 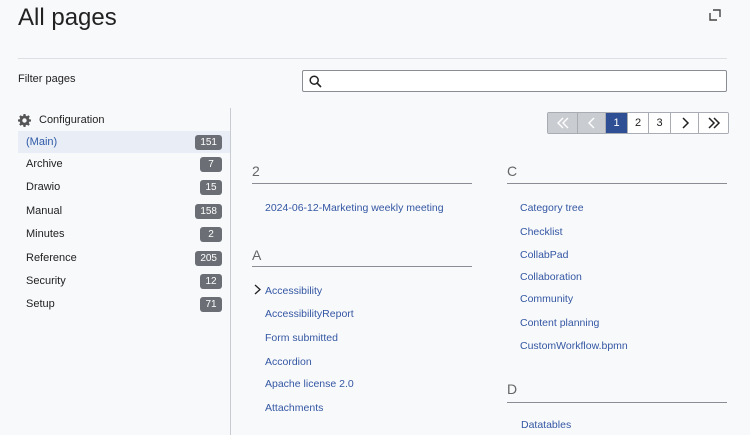 I want to click on page-link: 2024-06-12-Marketing weekly meeting, so click(x=354, y=208).